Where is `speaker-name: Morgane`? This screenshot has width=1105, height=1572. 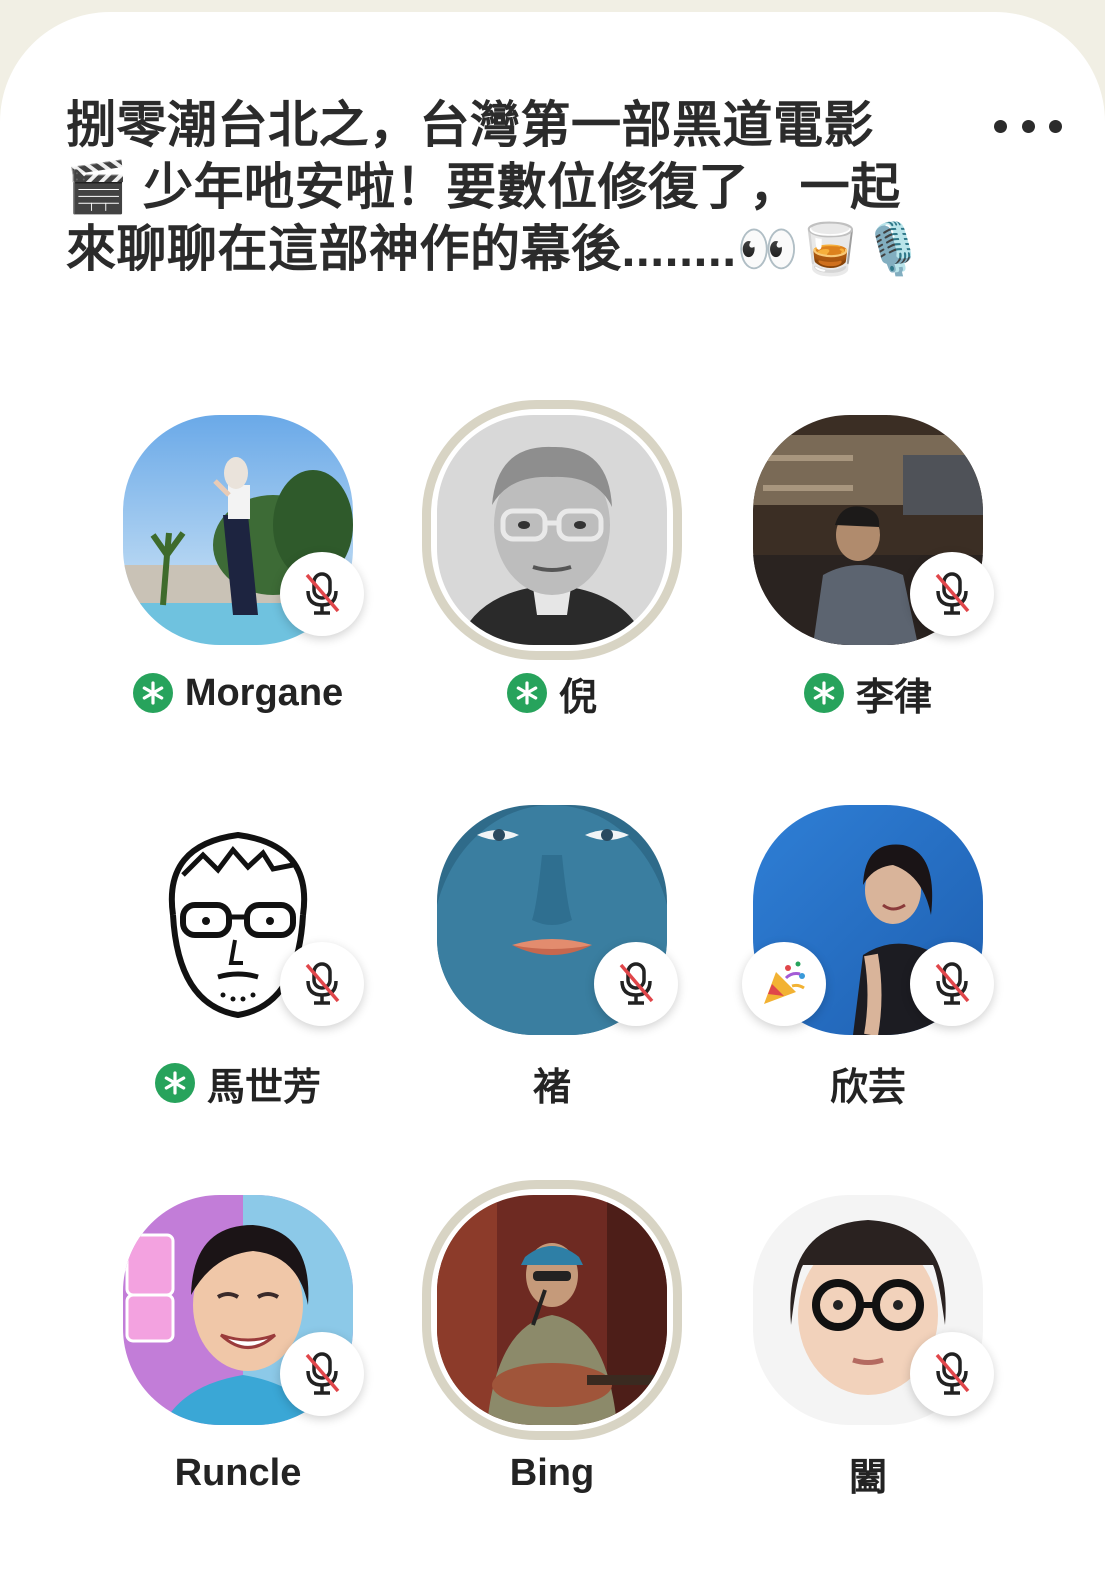
speaker-name: Morgane is located at coordinates (264, 692).